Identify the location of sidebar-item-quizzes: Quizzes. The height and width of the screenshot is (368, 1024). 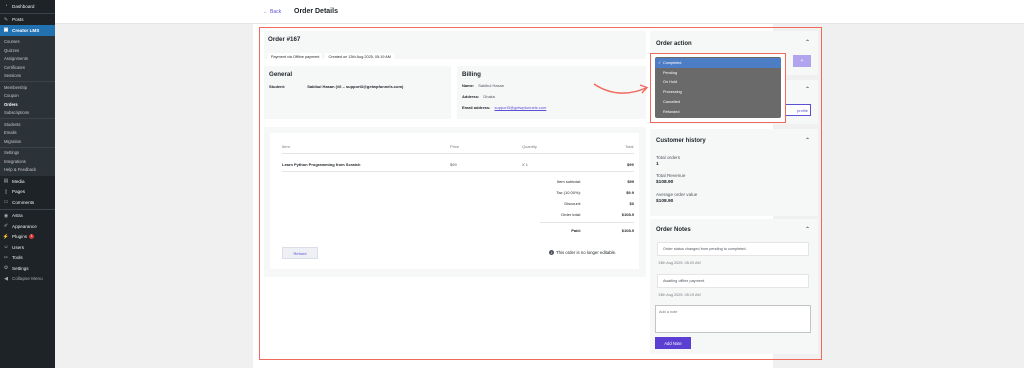
(27, 50).